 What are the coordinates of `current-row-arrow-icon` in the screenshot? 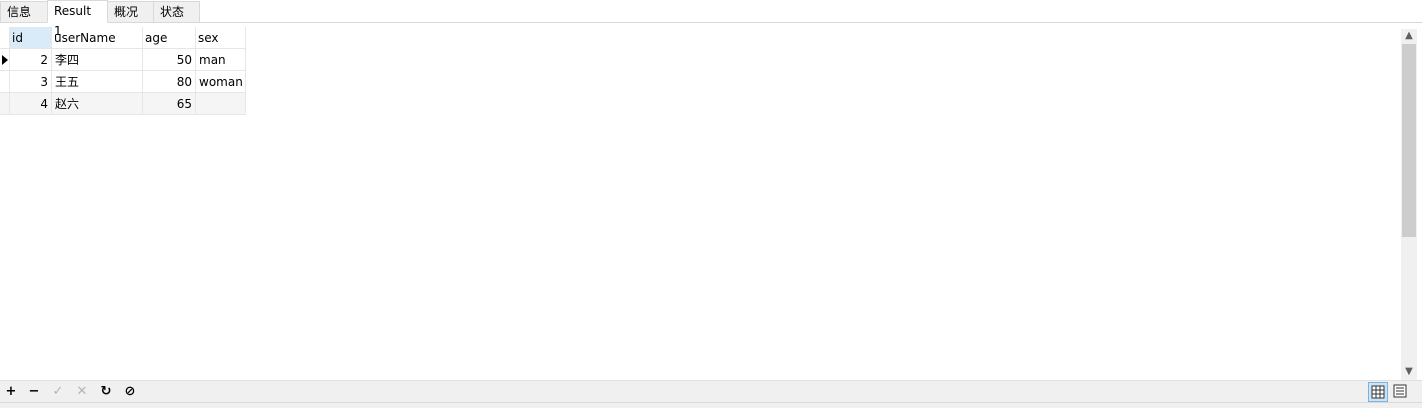 It's located at (5, 60).